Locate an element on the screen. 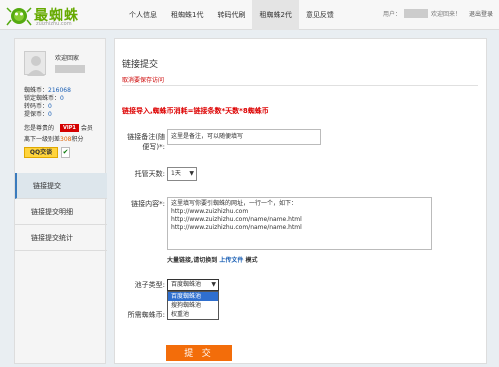 This screenshot has height=367, width=499. sidebar-item-link-submit: 链接提交 is located at coordinates (61, 186).